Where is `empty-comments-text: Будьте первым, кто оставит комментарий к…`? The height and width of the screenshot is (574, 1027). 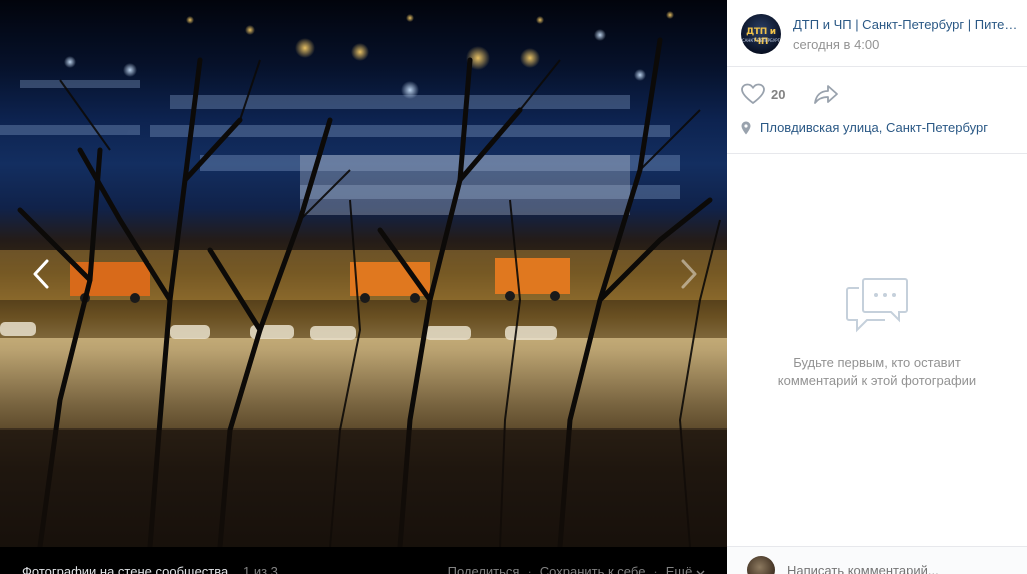 empty-comments-text: Будьте первым, кто оставит комментарий к… is located at coordinates (877, 371).